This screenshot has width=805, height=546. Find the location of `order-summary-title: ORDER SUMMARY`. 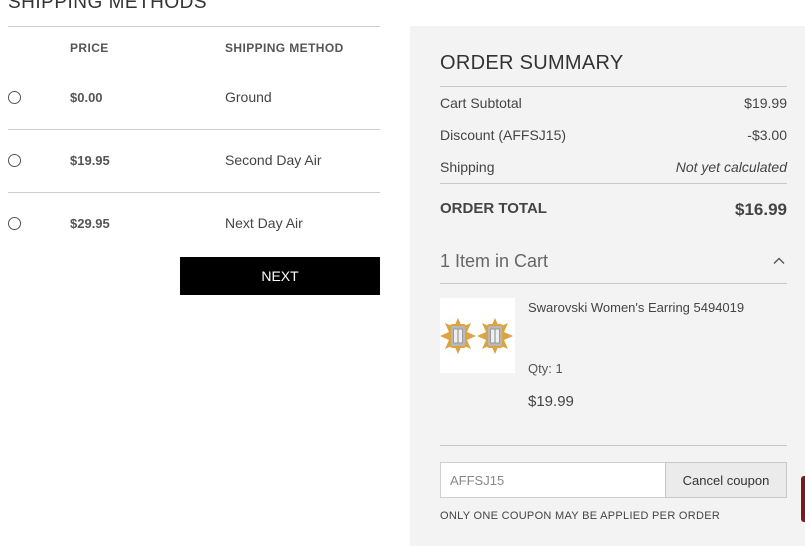

order-summary-title: ORDER SUMMARY is located at coordinates (532, 63).